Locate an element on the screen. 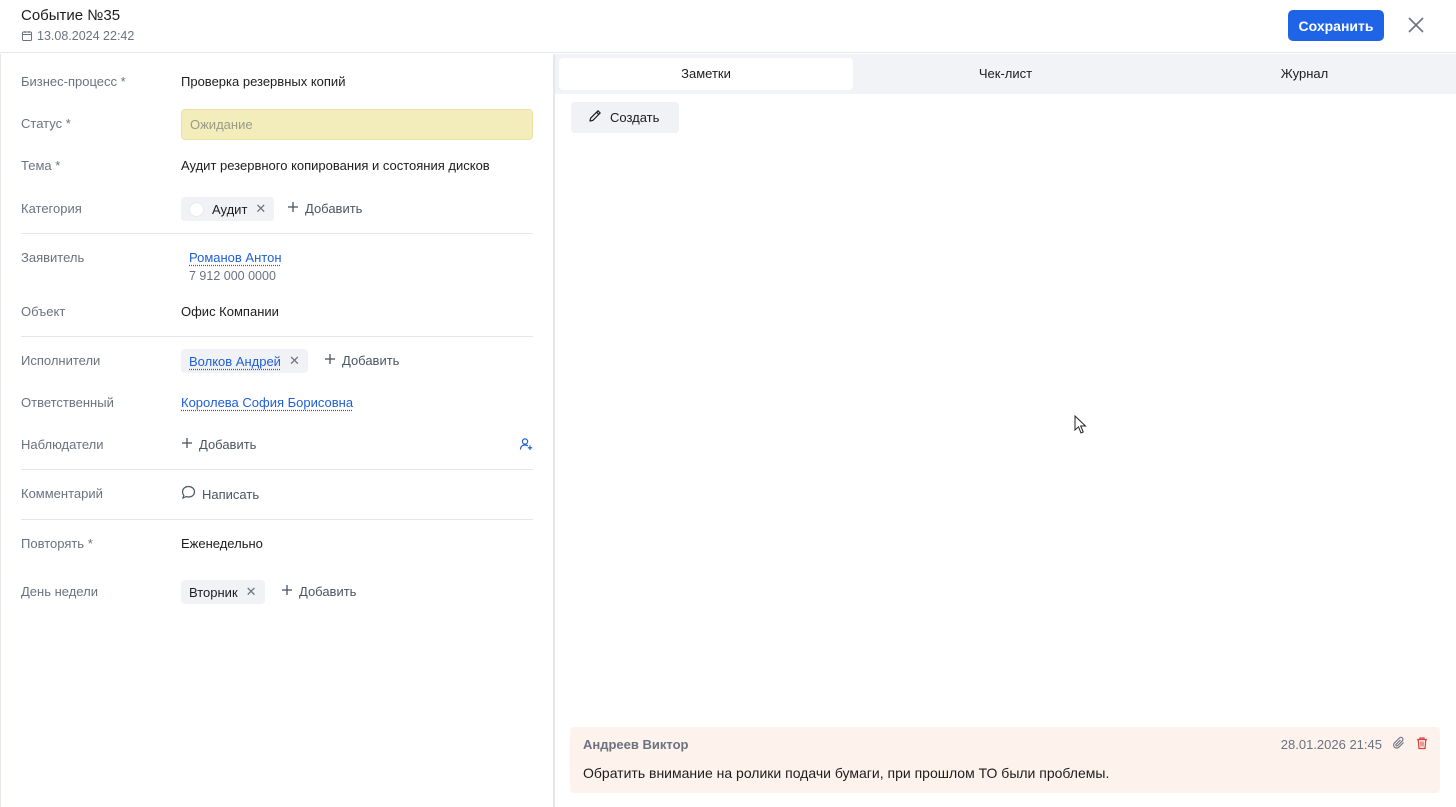  repeat-label: Повторять * is located at coordinates (57, 543).